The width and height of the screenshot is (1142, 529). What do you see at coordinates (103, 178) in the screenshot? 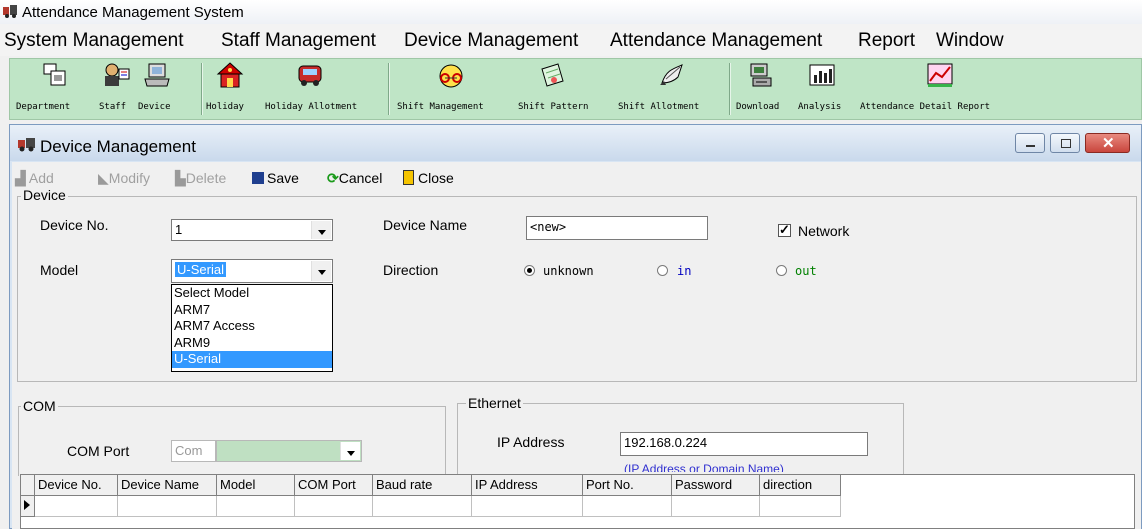
I see `modify-icon: ◣` at bounding box center [103, 178].